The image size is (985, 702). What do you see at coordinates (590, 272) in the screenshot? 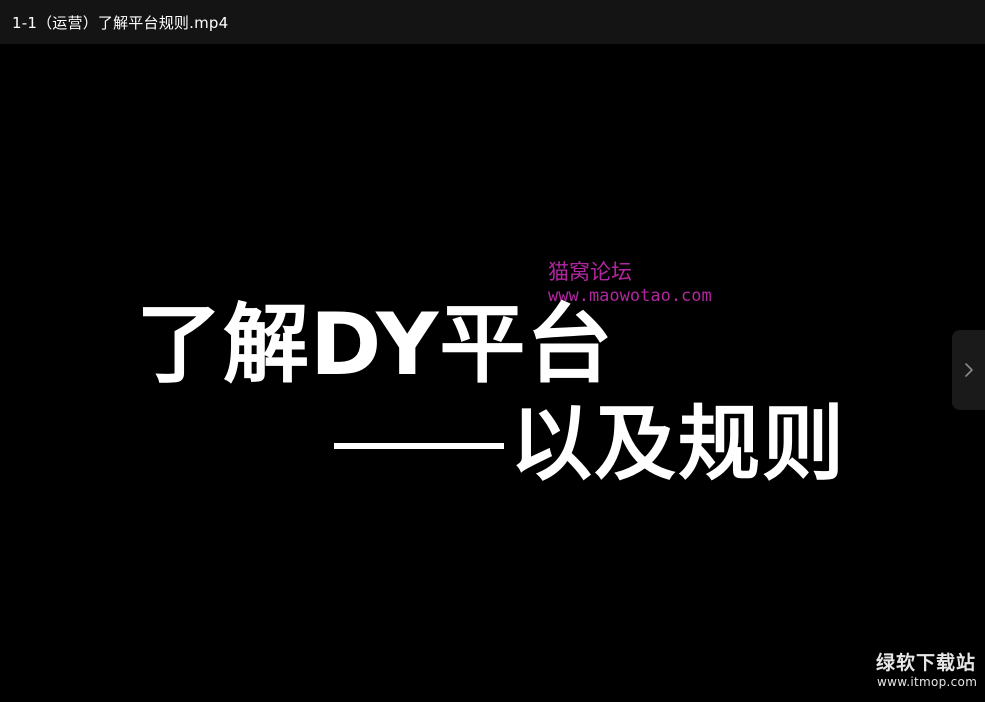
I see `watermark-site-name: 猫窝论坛` at bounding box center [590, 272].